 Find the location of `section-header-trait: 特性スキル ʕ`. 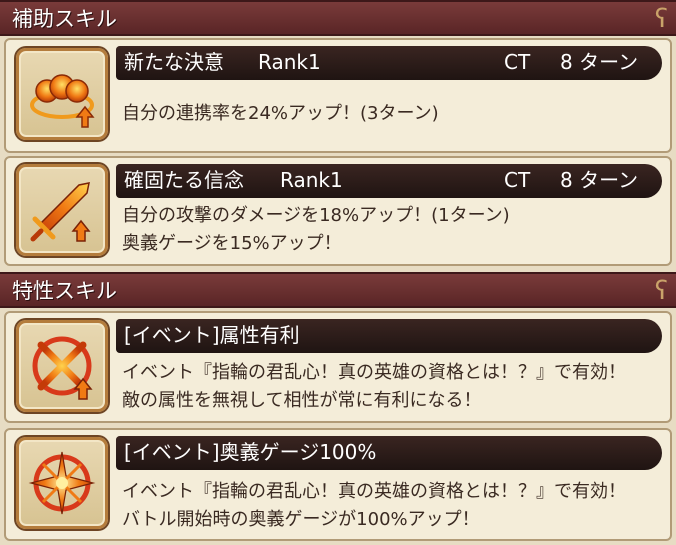

section-header-trait: 特性スキル ʕ is located at coordinates (338, 290).